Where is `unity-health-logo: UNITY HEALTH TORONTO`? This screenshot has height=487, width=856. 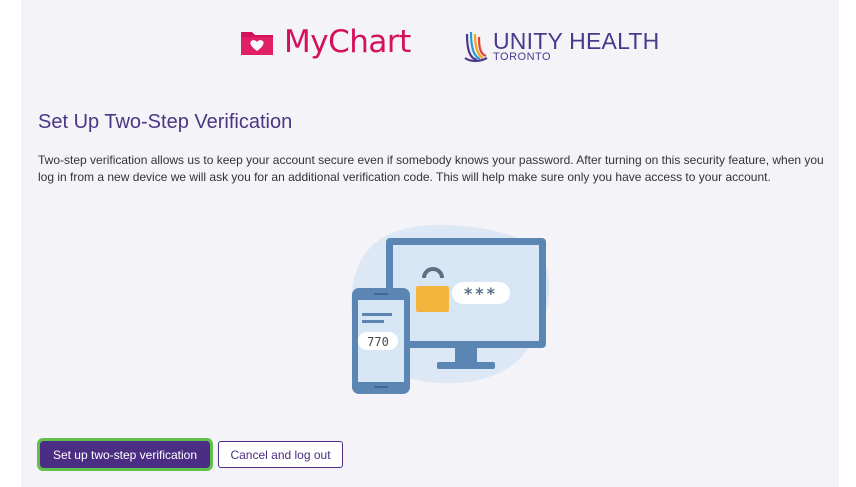
unity-health-logo: UNITY HEALTH TORONTO is located at coordinates (560, 46).